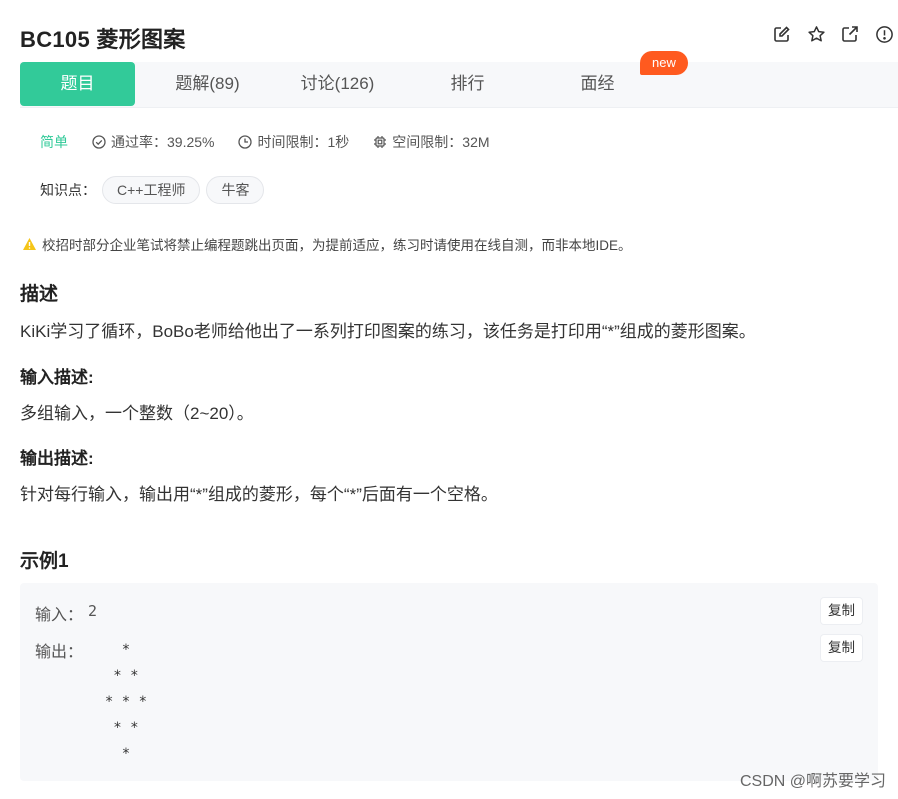  Describe the element at coordinates (841, 648) in the screenshot. I see `copy-output-button: 复制` at that location.